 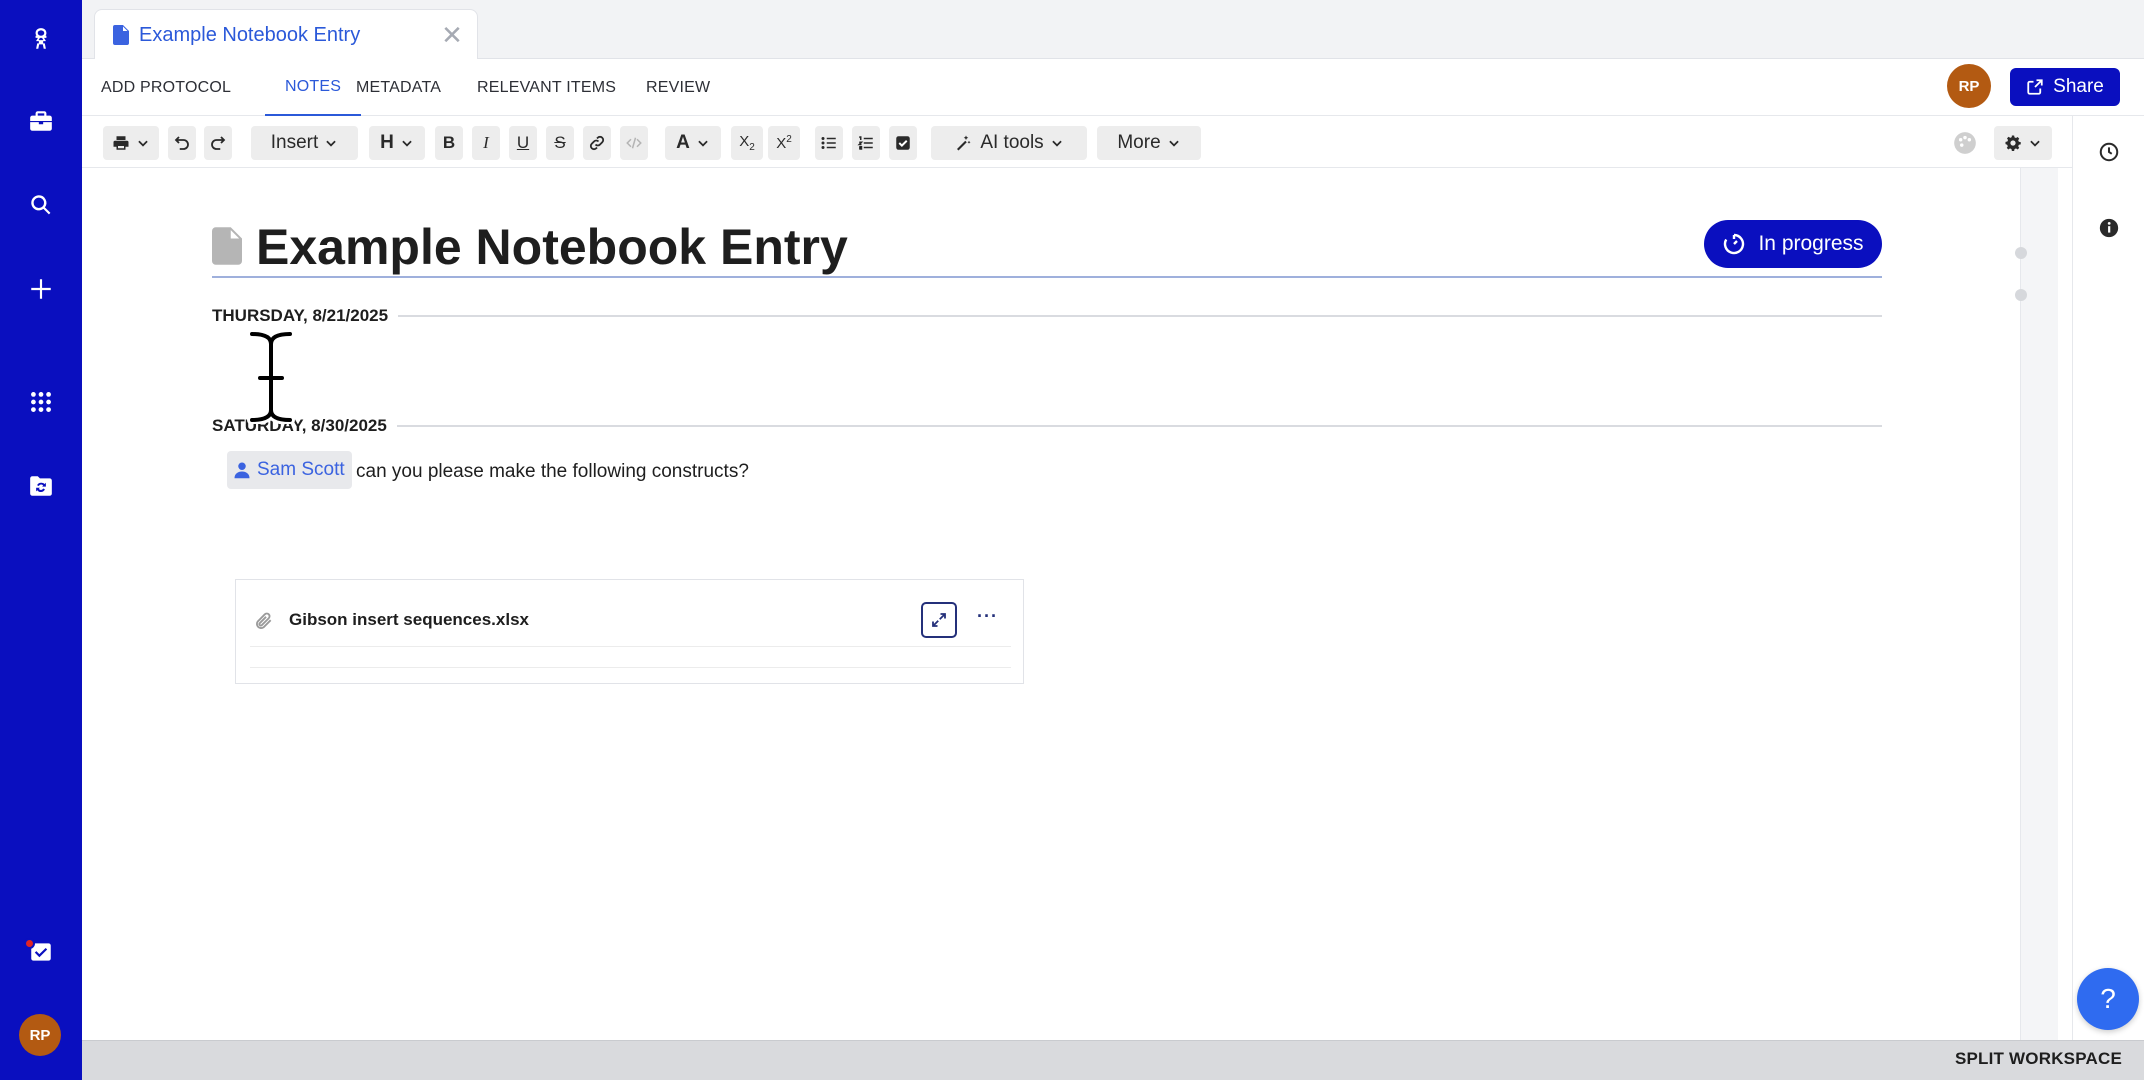 I want to click on more-dropdown: More, so click(x=1149, y=143).